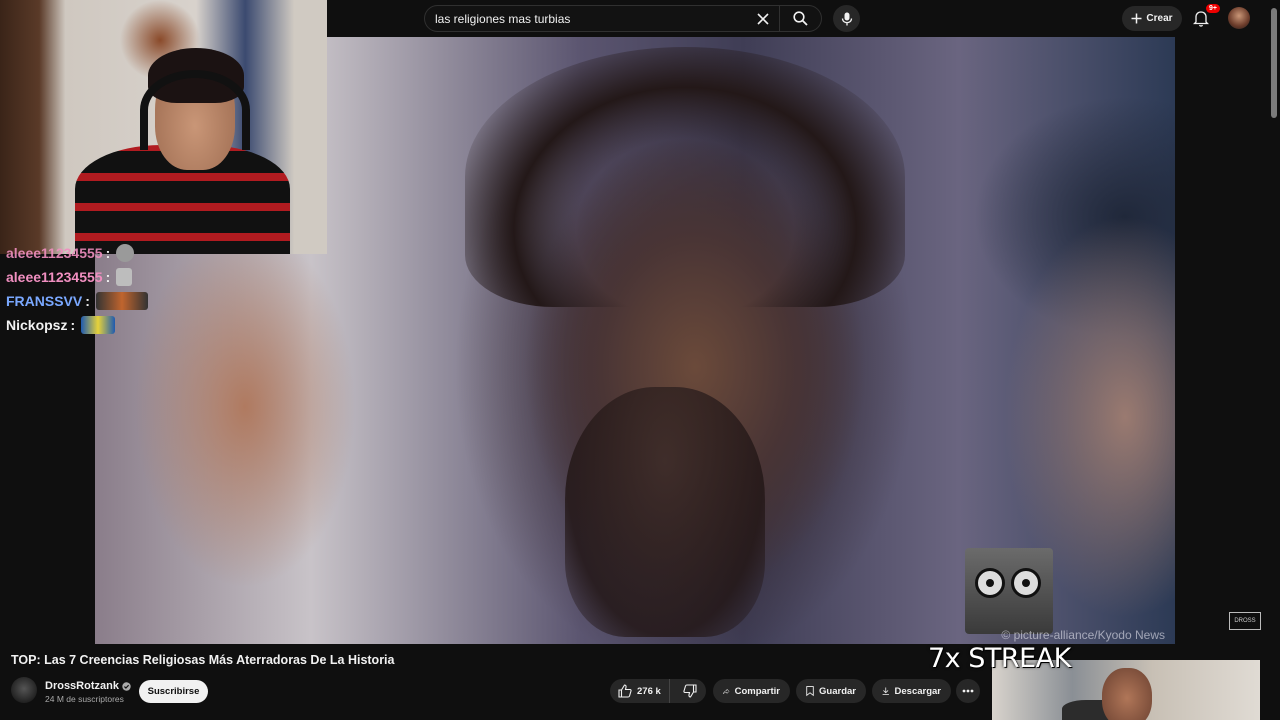 Image resolution: width=1280 pixels, height=720 pixels. What do you see at coordinates (37, 325) in the screenshot?
I see `chat-username: Nickopsz` at bounding box center [37, 325].